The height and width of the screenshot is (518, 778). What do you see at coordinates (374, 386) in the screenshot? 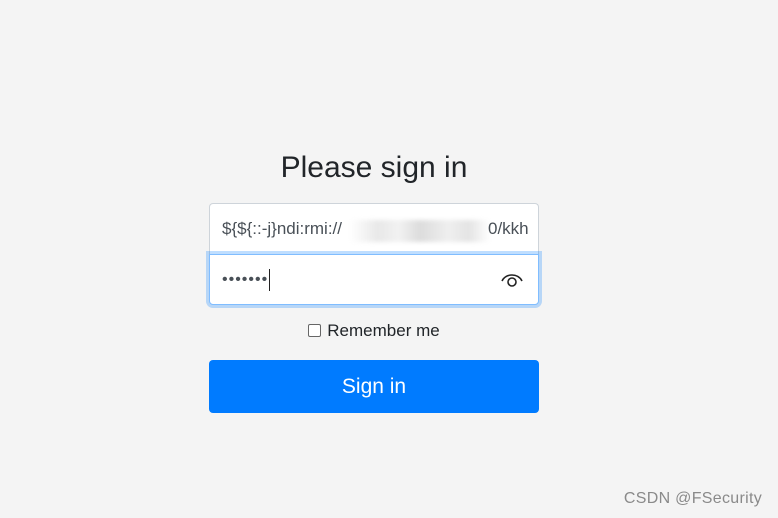
I see `signin-button: Sign in` at bounding box center [374, 386].